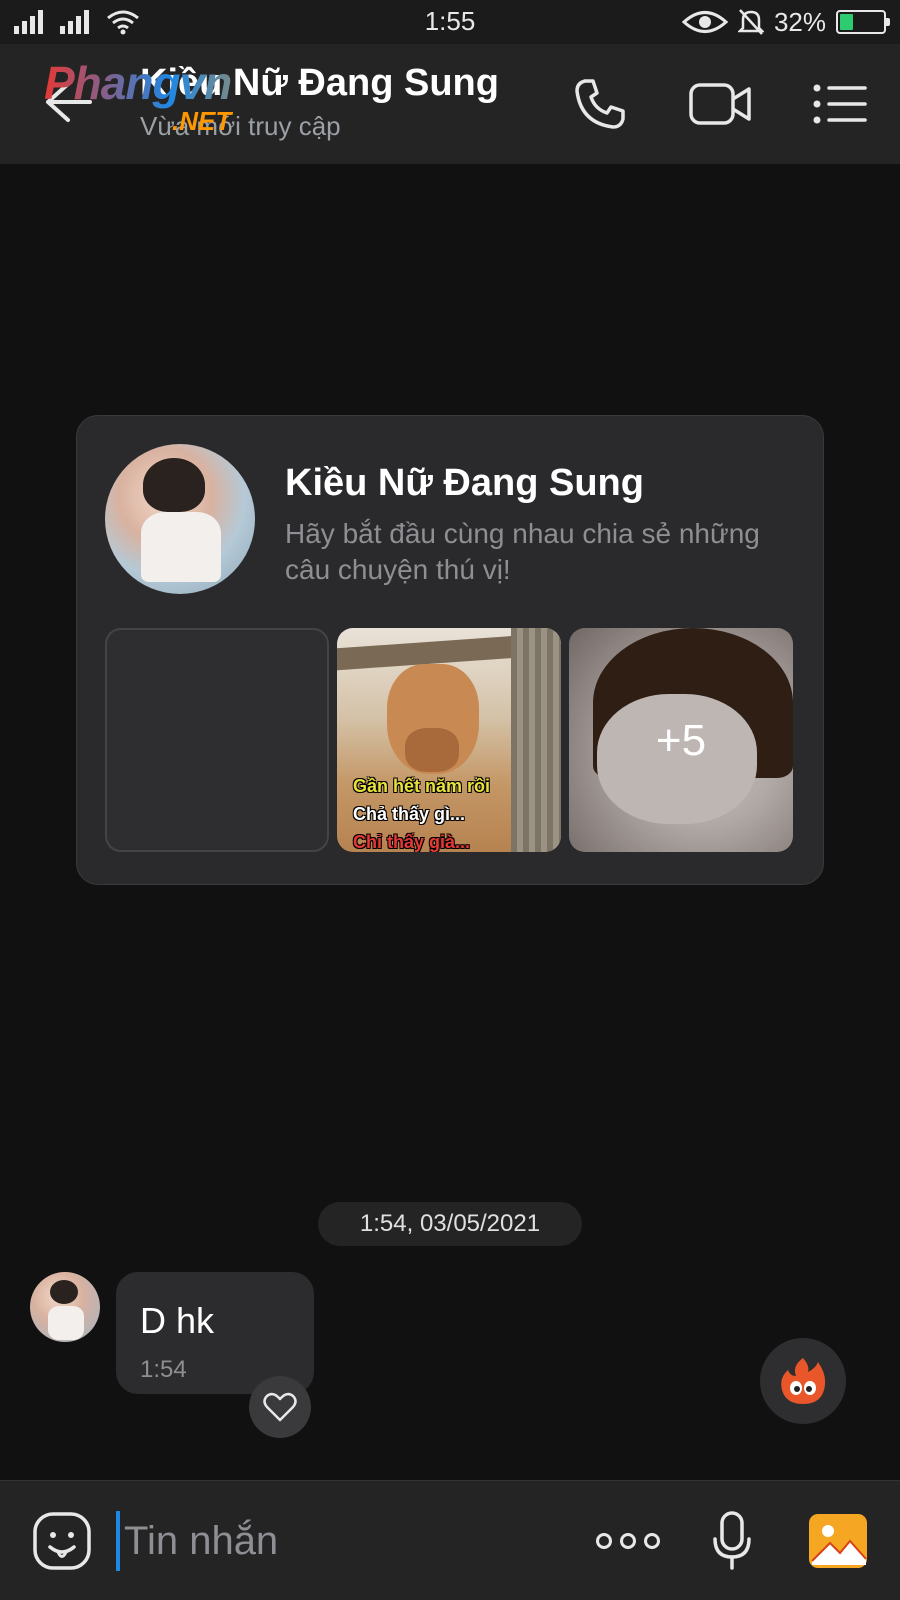 The width and height of the screenshot is (900, 1600). What do you see at coordinates (240, 126) in the screenshot?
I see `chat-status: Vừa mới truy cập` at bounding box center [240, 126].